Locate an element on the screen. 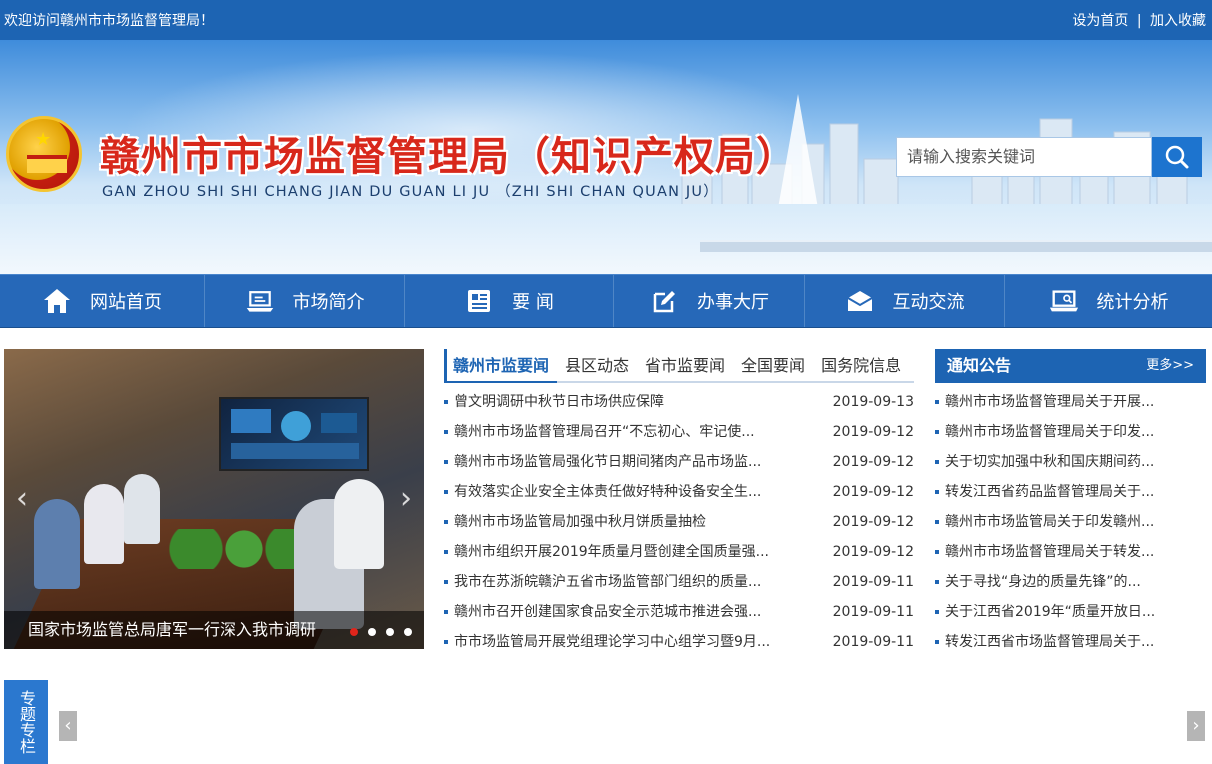 Image resolution: width=1212 pixels, height=764 pixels. list-item: 赣州市召开创建国家食品安全示范城市推进会强... 2019-09-11 is located at coordinates (679, 612).